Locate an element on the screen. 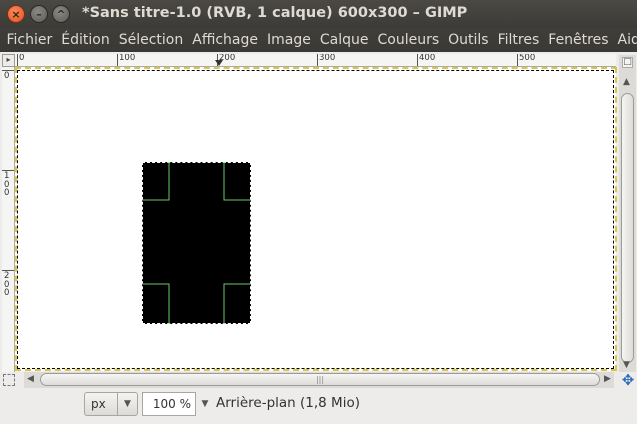  layer-status-text: Arrière-plan (1,8 Mio) is located at coordinates (288, 403).